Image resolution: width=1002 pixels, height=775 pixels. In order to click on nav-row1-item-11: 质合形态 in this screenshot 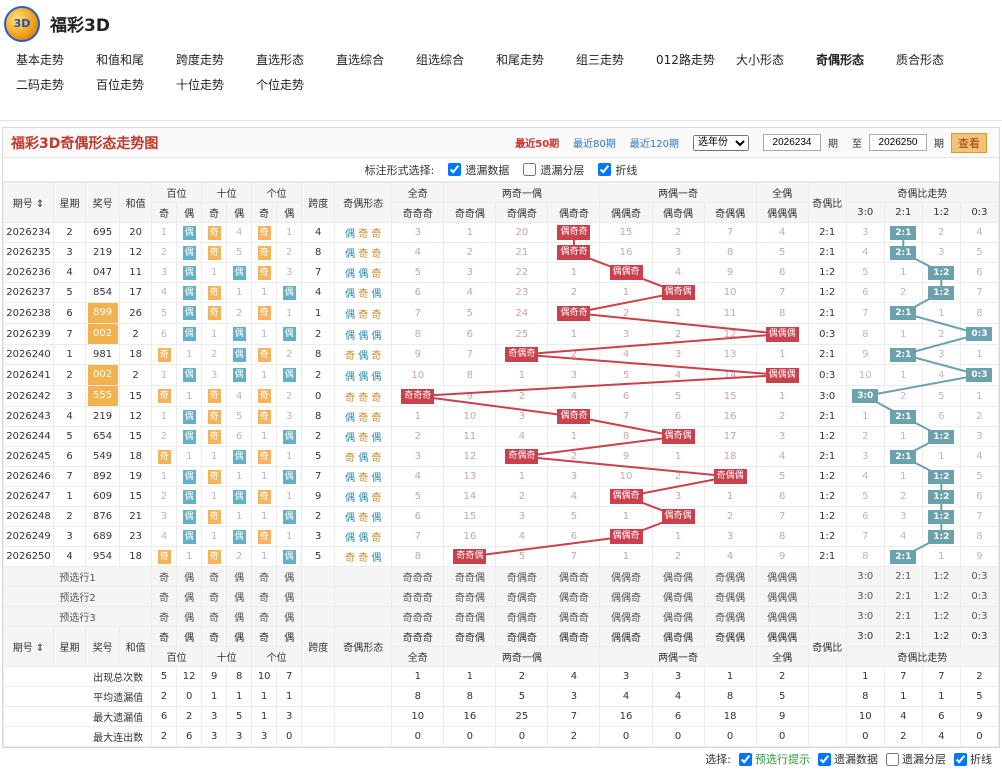, I will do `click(924, 59)`.